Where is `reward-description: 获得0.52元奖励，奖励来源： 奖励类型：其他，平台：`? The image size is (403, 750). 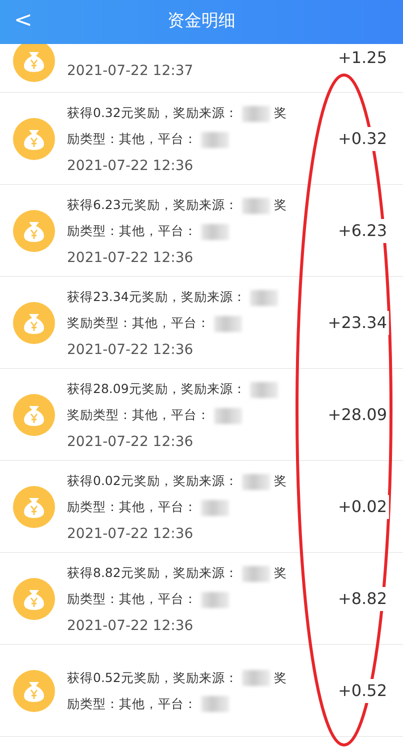 reward-description: 获得0.52元奖励，奖励来源： 奖励类型：其他，平台： is located at coordinates (177, 691).